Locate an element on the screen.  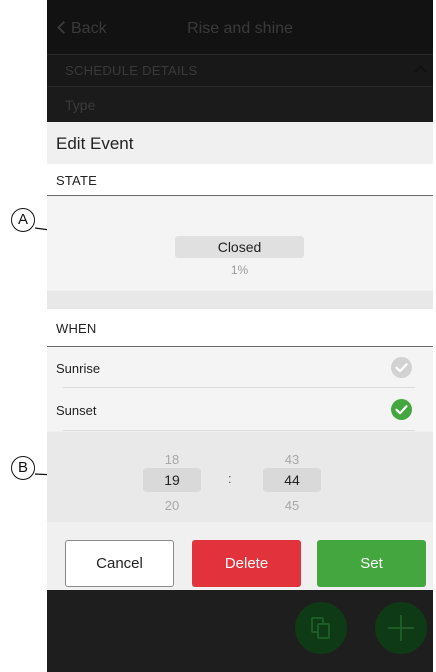
cancel-button: Cancel is located at coordinates (119, 563).